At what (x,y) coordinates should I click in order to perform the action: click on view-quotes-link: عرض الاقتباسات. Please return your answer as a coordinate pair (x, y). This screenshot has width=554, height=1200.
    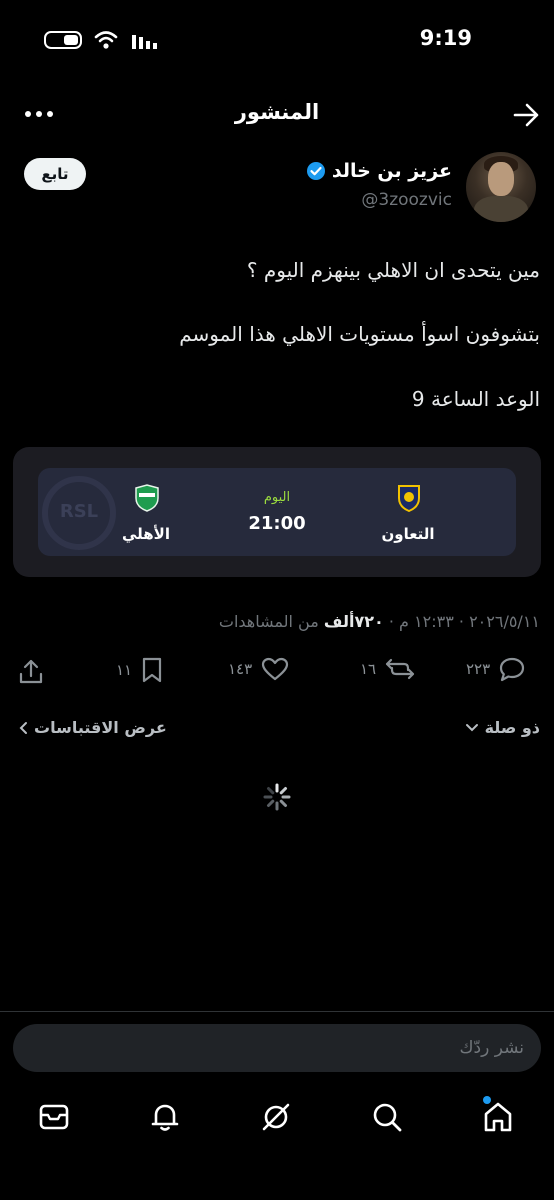
    Looking at the image, I should click on (92, 727).